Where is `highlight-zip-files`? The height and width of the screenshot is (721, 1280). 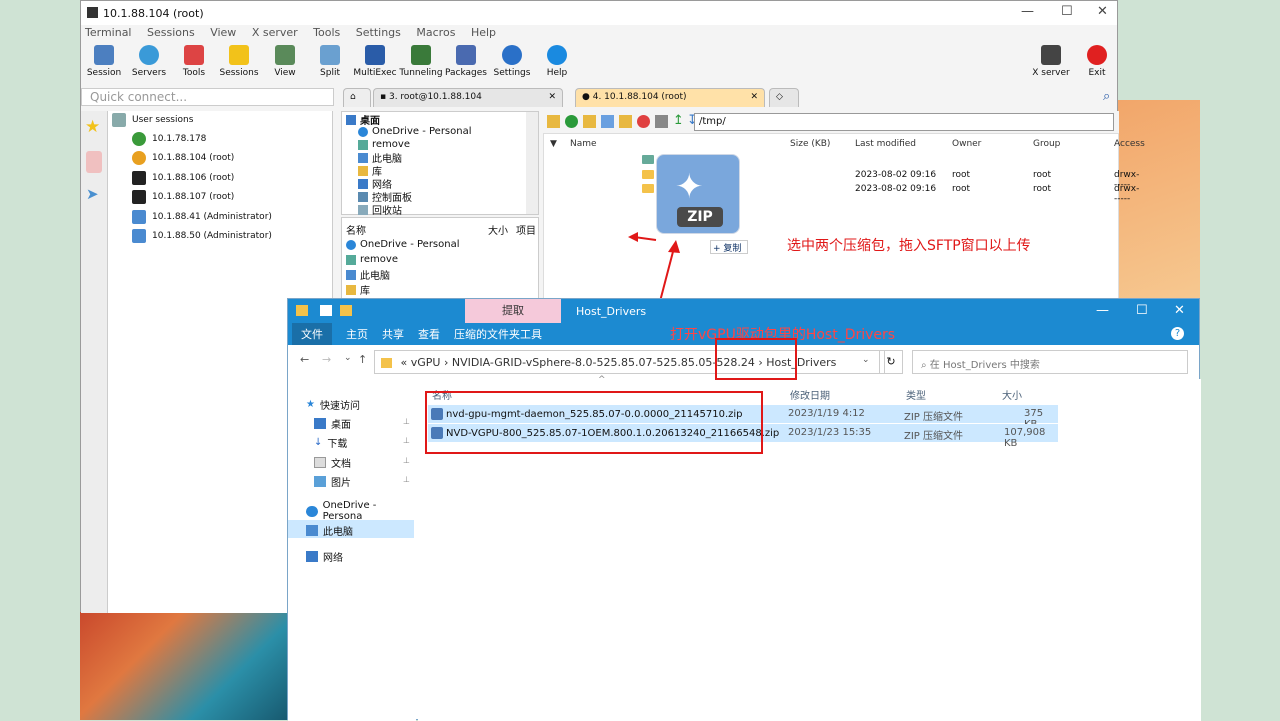
highlight-zip-files is located at coordinates (594, 422).